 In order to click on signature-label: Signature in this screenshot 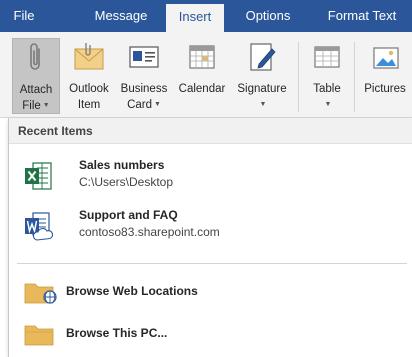, I will do `click(262, 89)`.